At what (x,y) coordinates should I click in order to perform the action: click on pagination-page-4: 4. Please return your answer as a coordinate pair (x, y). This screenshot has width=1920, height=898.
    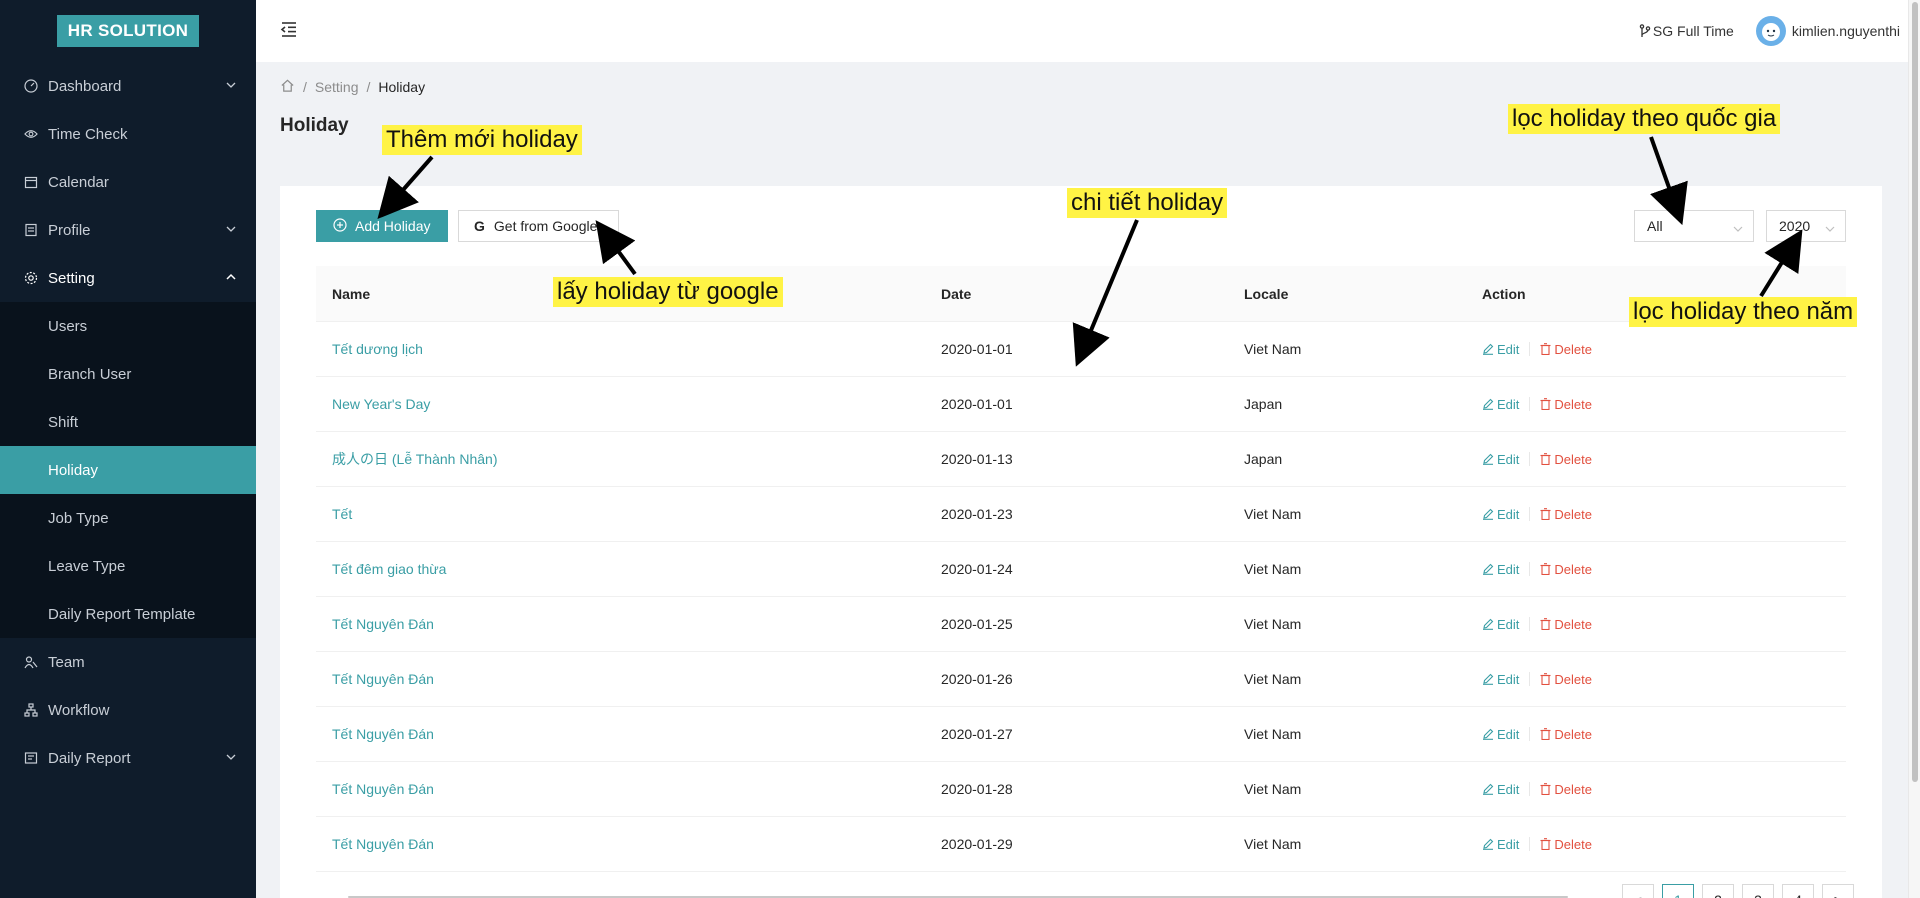
    Looking at the image, I should click on (1798, 891).